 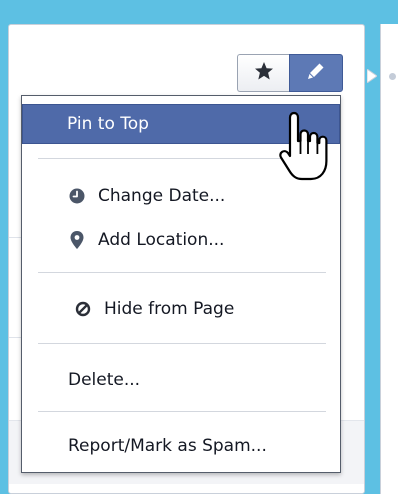 I want to click on location-pin-icon, so click(x=77, y=240).